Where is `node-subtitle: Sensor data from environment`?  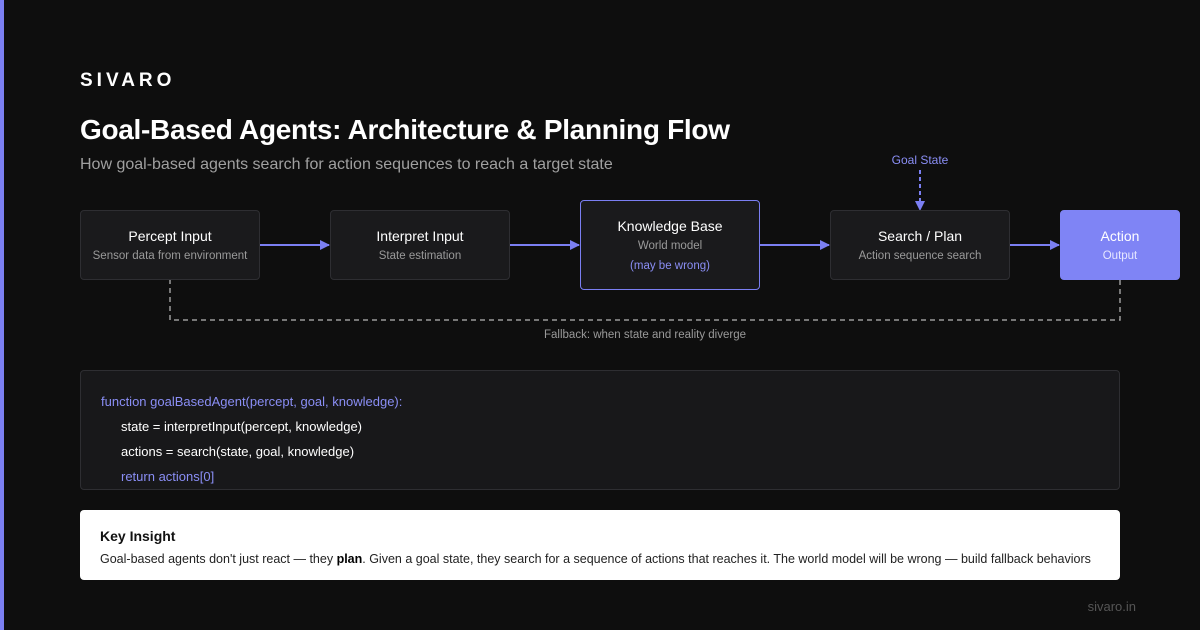
node-subtitle: Sensor data from environment is located at coordinates (170, 256).